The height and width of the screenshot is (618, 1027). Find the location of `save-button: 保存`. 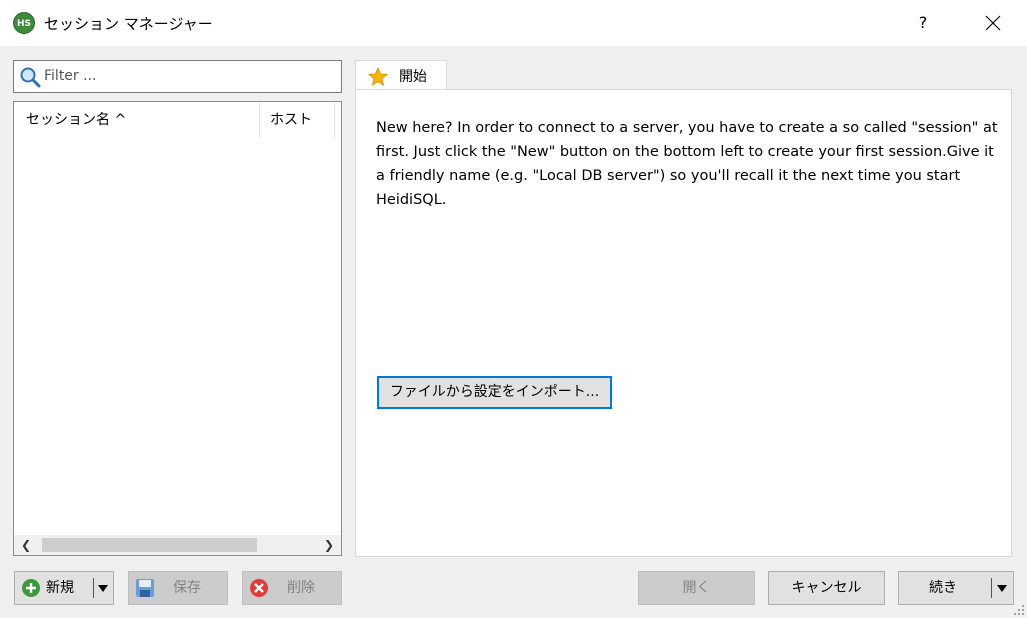

save-button: 保存 is located at coordinates (178, 588).